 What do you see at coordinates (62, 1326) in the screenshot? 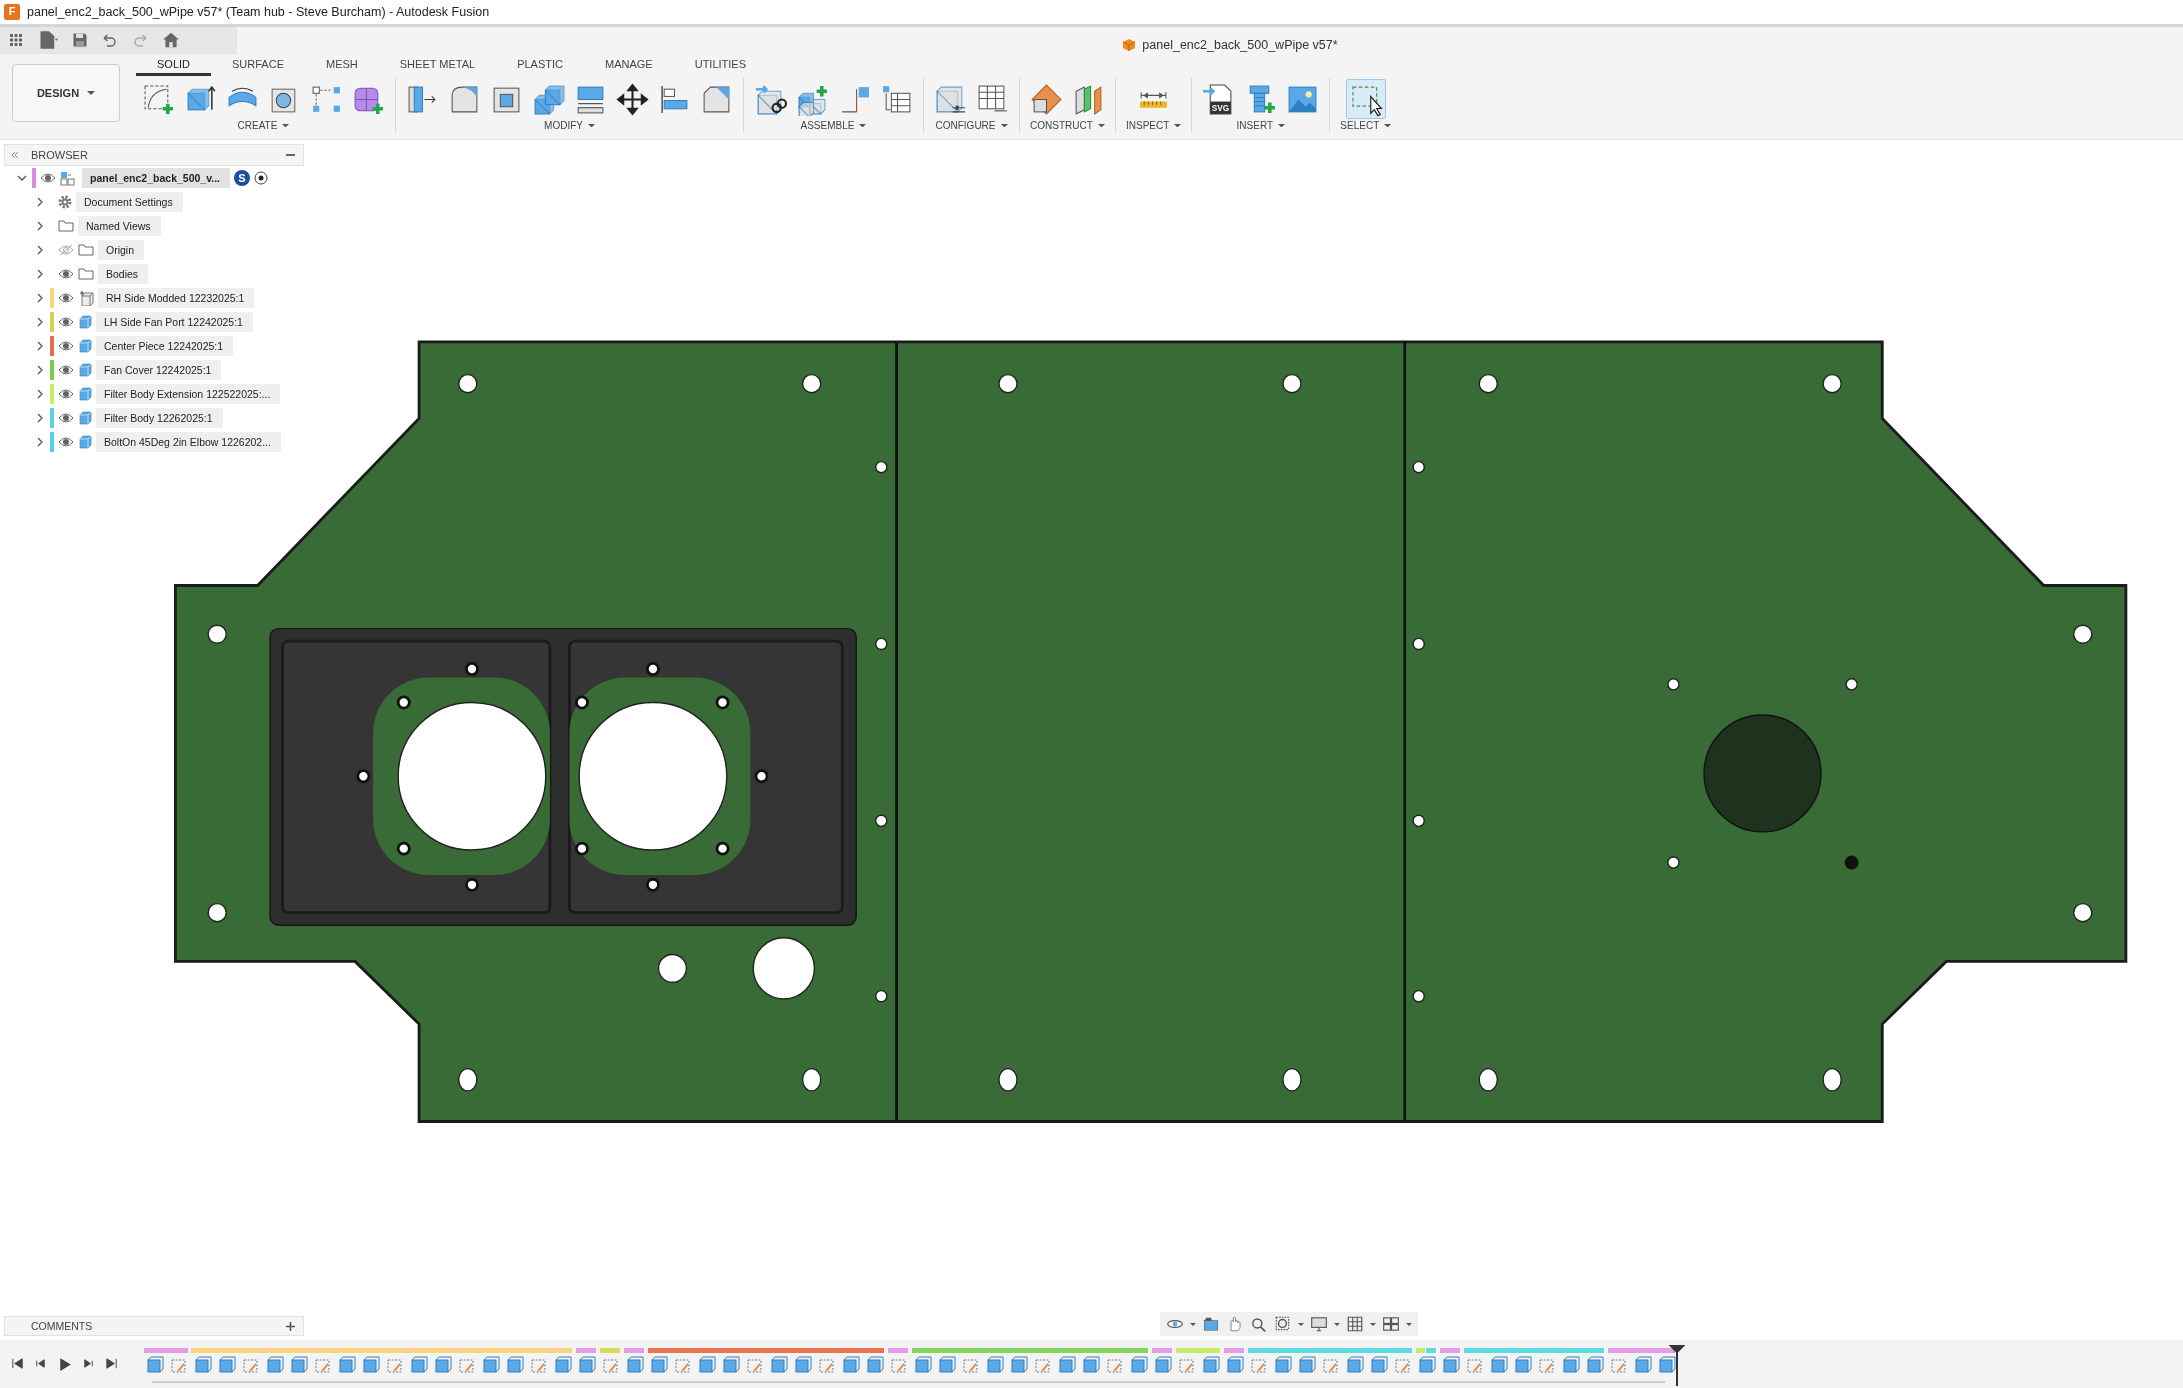
I see `comments-title: COMMENTS` at bounding box center [62, 1326].